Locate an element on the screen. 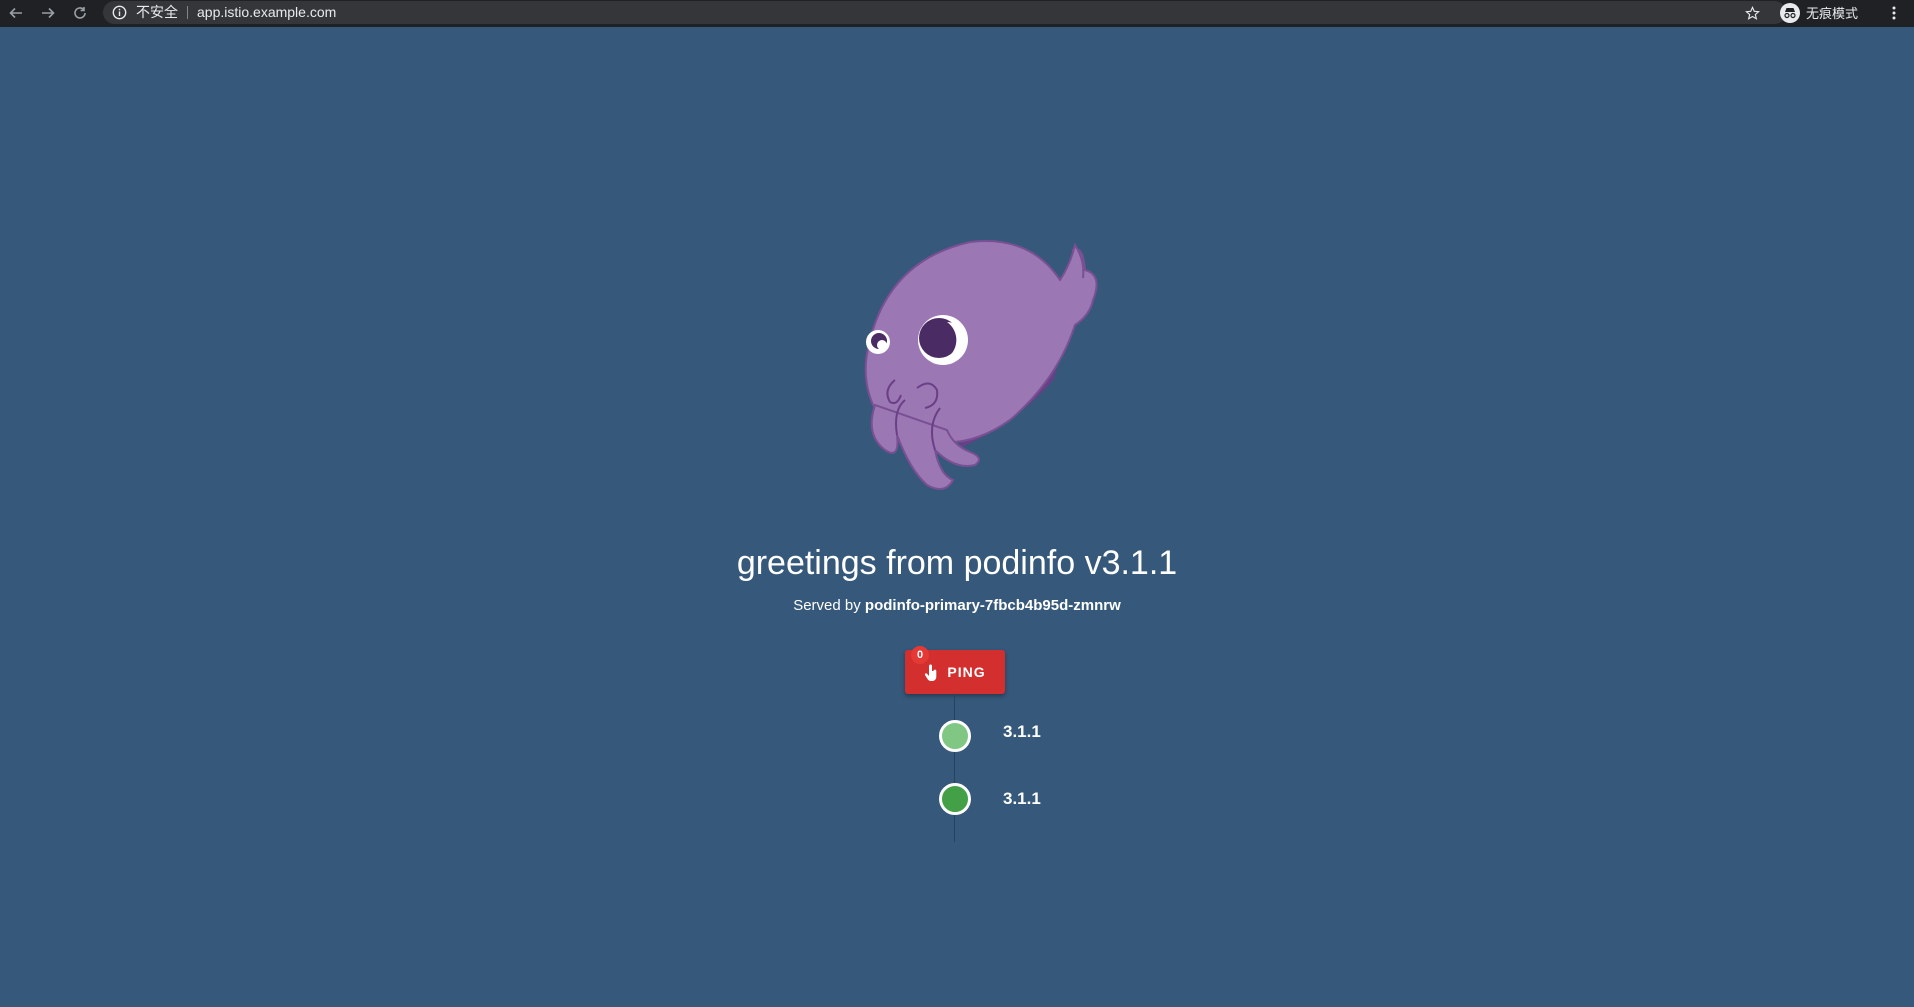  kebab-menu-icon is located at coordinates (1894, 13).